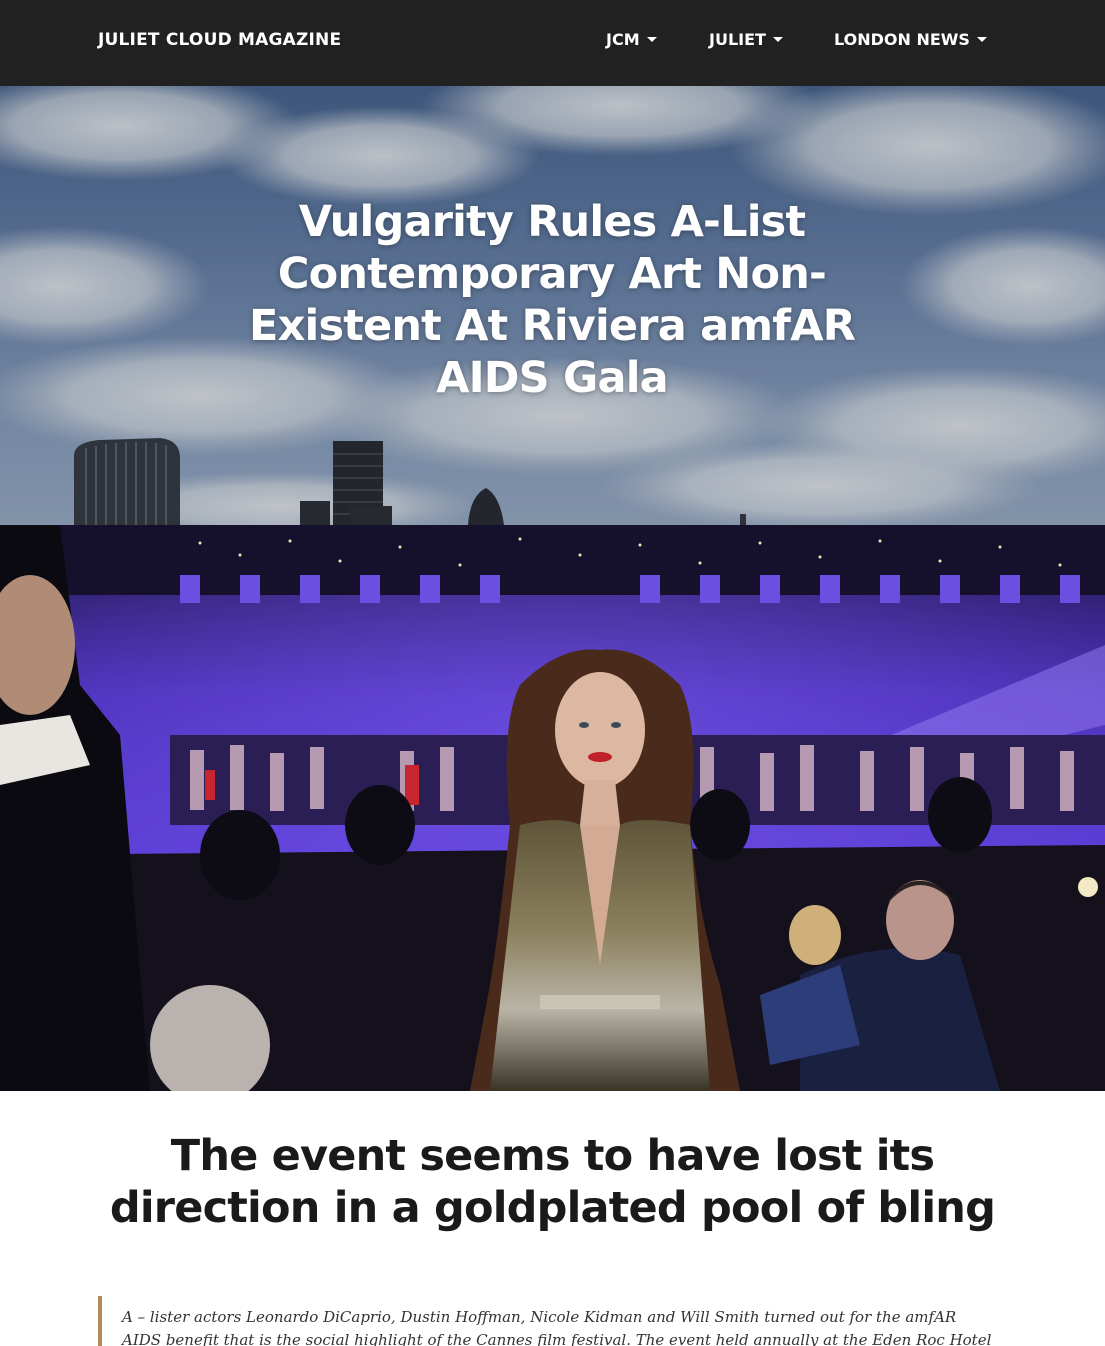 This screenshot has width=1105, height=1346. Describe the element at coordinates (219, 40) in the screenshot. I see `site-brand-link: JULIET CLOUD MAGAZINE` at that location.